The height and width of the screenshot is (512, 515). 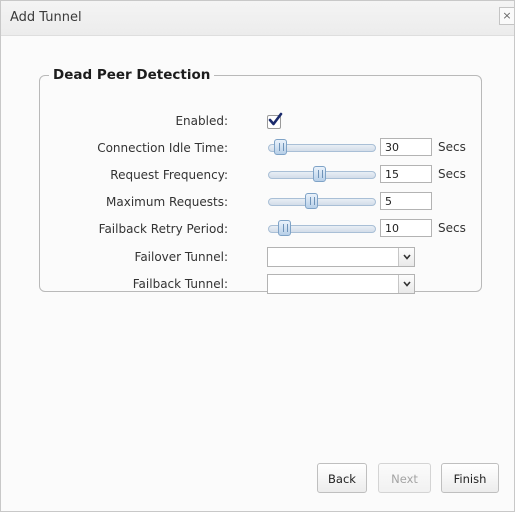 I want to click on failback-tunnel-select, so click(x=341, y=284).